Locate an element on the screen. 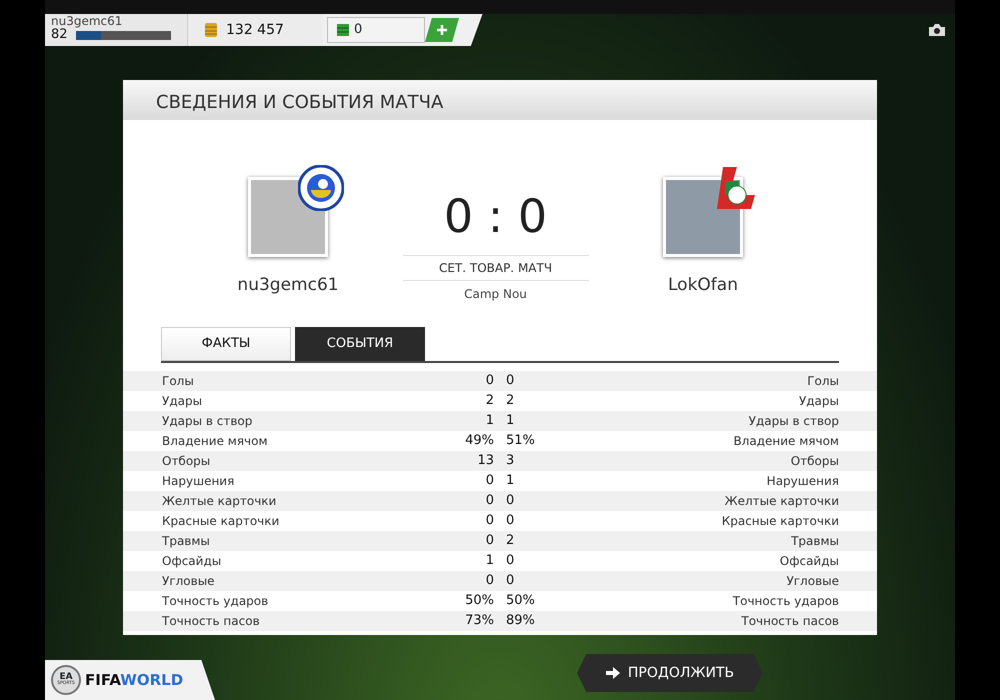  home-stat-value: 13 is located at coordinates (485, 461).